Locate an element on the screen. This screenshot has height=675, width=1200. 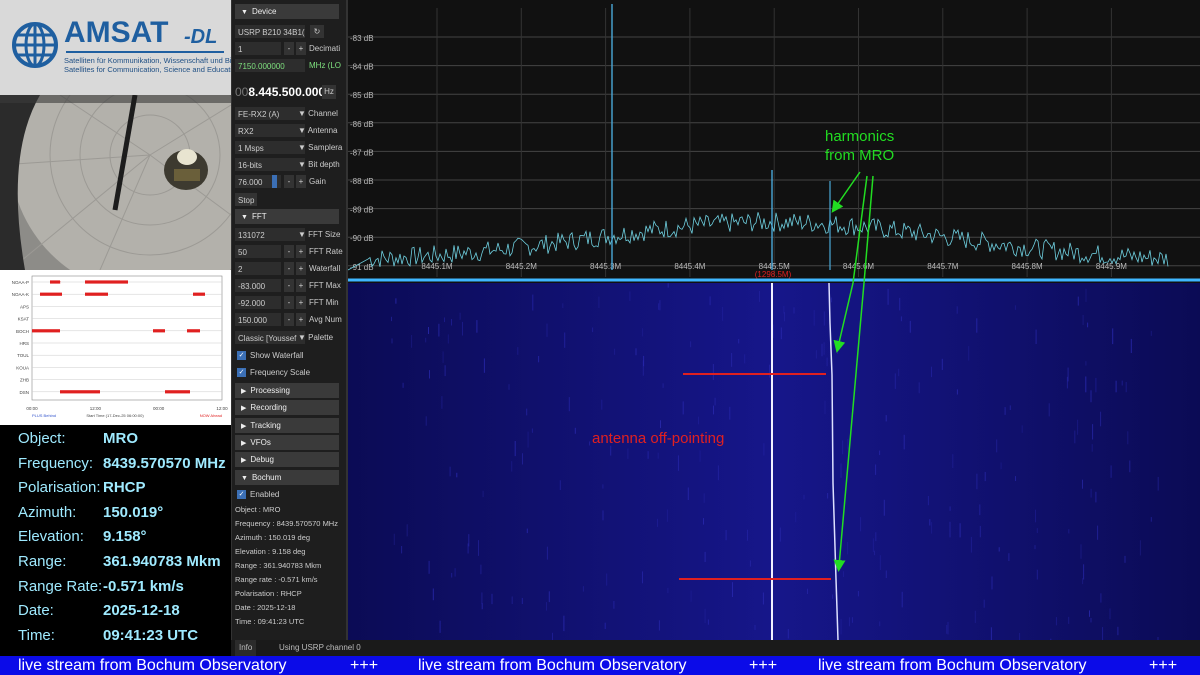
enabled-checkbox: ✓ Enabled is located at coordinates (289, 494).